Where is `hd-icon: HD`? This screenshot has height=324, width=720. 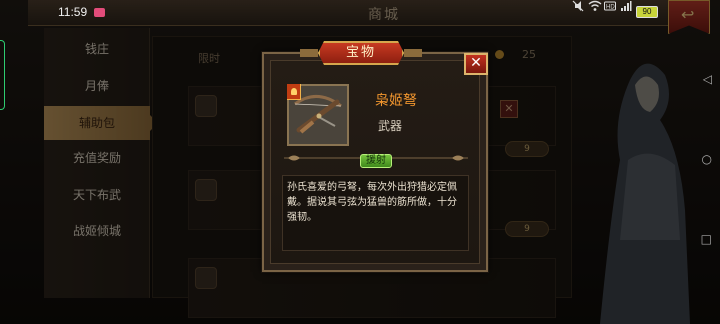
hd-icon: HD is located at coordinates (610, 6).